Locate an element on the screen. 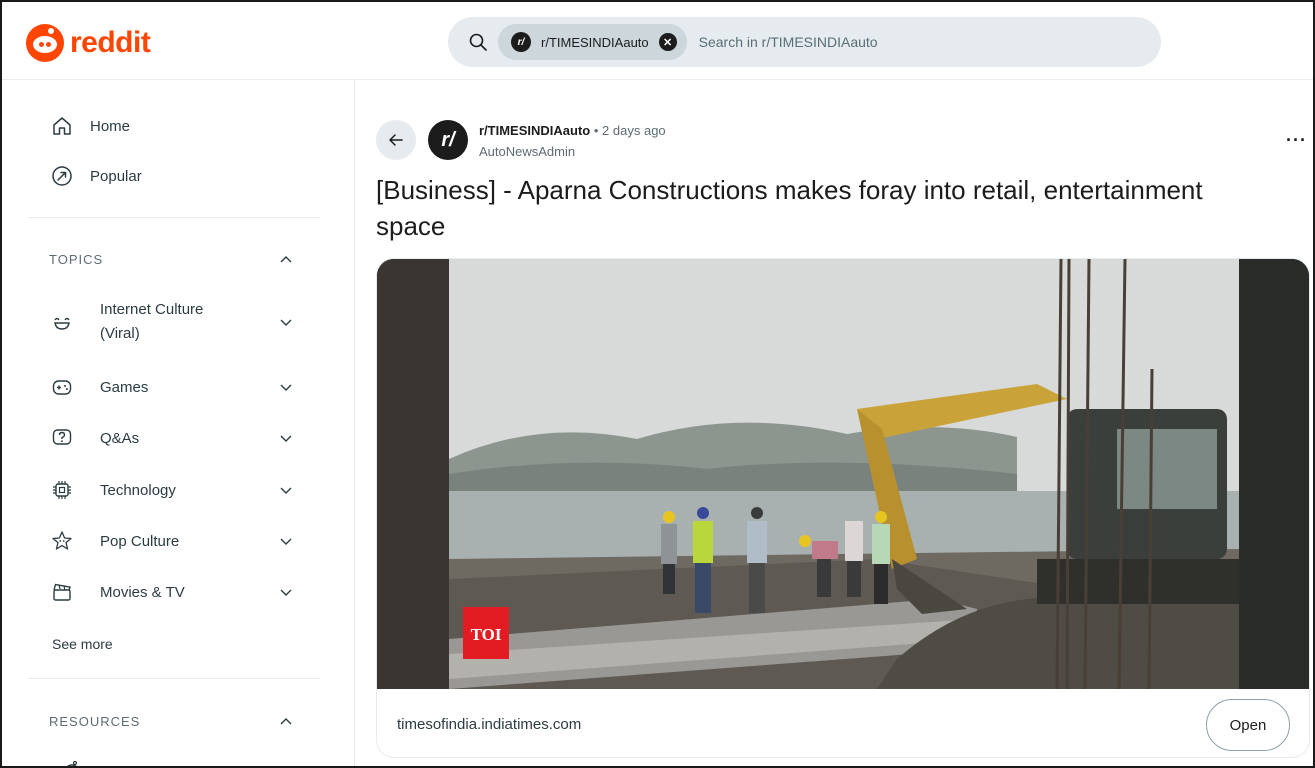 The width and height of the screenshot is (1315, 768). post-timestamp: 2 days ago is located at coordinates (634, 130).